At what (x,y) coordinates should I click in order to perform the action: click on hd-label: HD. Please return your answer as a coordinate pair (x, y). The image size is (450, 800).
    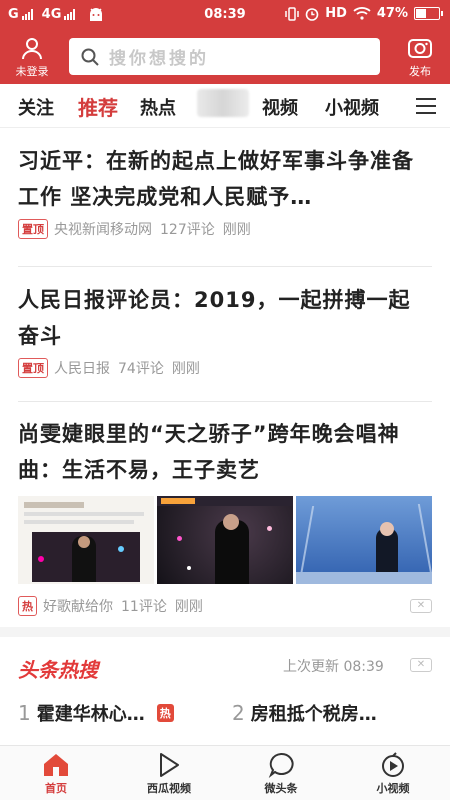
    Looking at the image, I should click on (336, 13).